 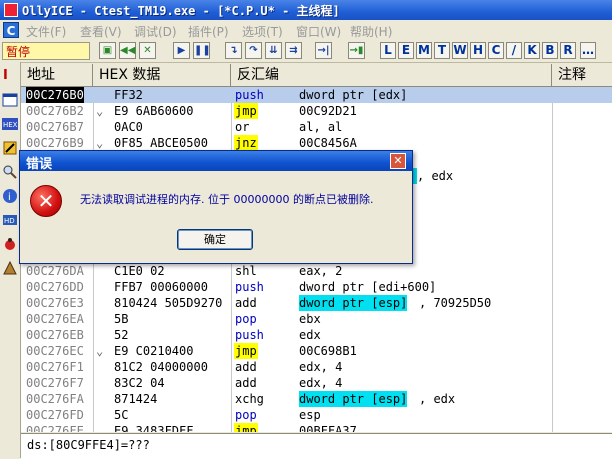 What do you see at coordinates (316, 367) in the screenshot?
I see `table-row: 00C276F1 81C2 04000000 add edx, 4` at bounding box center [316, 367].